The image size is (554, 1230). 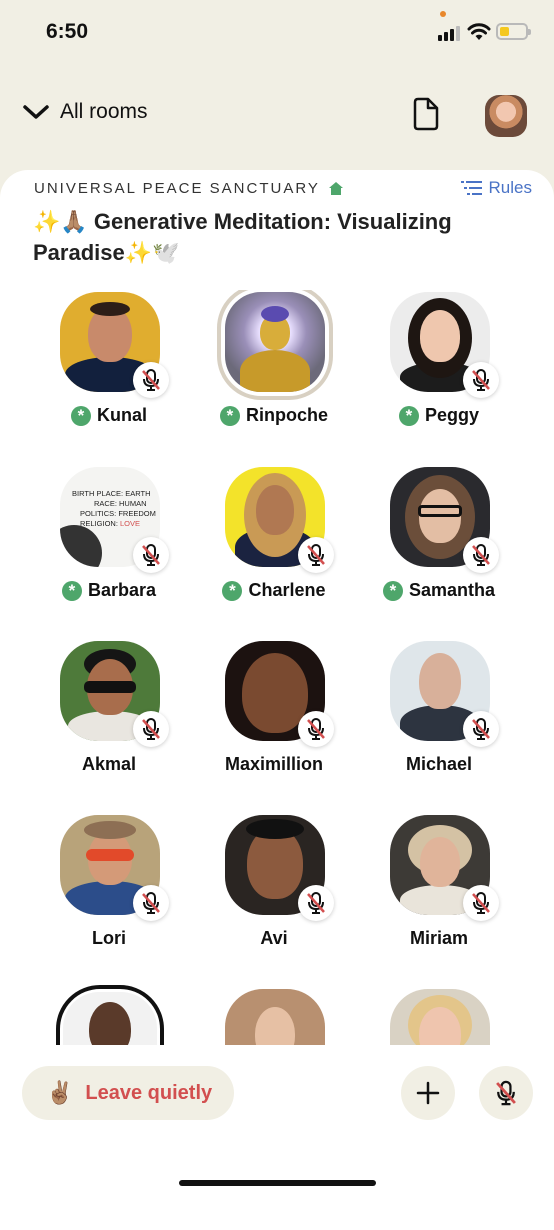 What do you see at coordinates (120, 503) in the screenshot?
I see `avatar-text: RACE: HUMAN` at bounding box center [120, 503].